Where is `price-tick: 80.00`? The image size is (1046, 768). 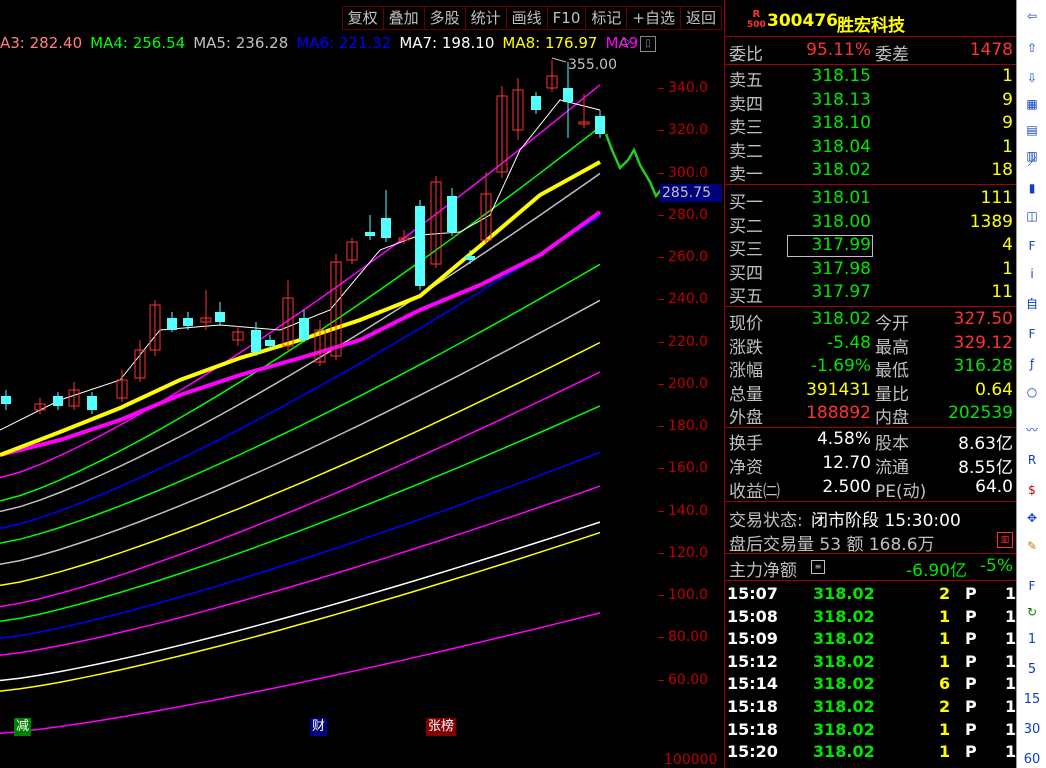
price-tick: 80.00 is located at coordinates (683, 637).